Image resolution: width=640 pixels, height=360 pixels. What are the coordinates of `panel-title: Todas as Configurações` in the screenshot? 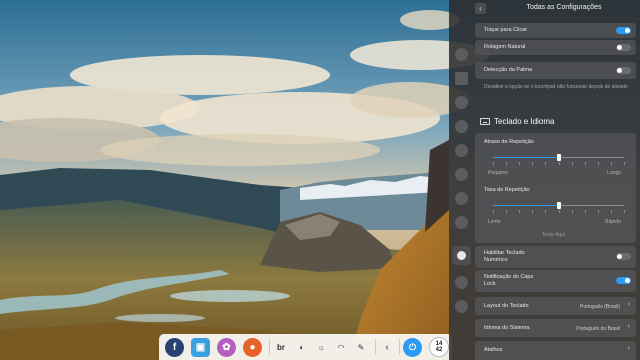 It's located at (564, 7).